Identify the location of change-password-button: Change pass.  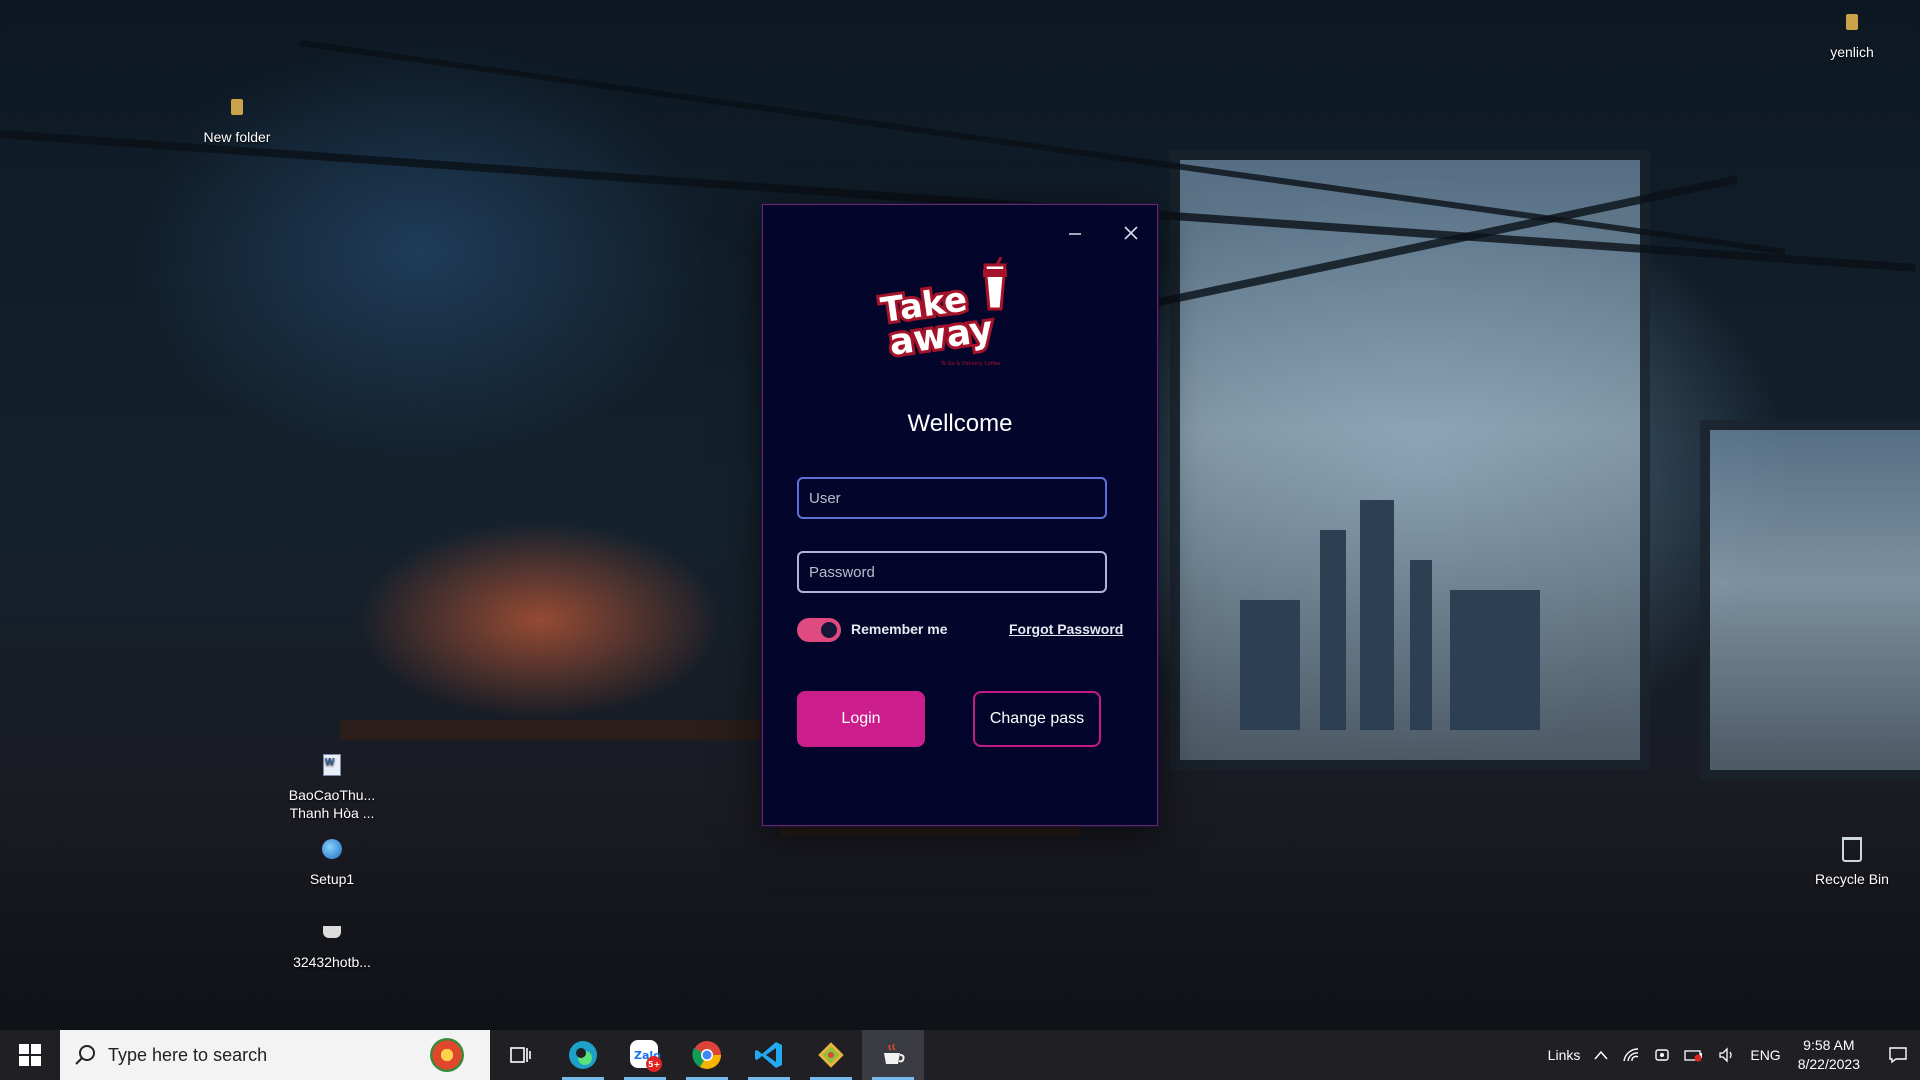
(1037, 719).